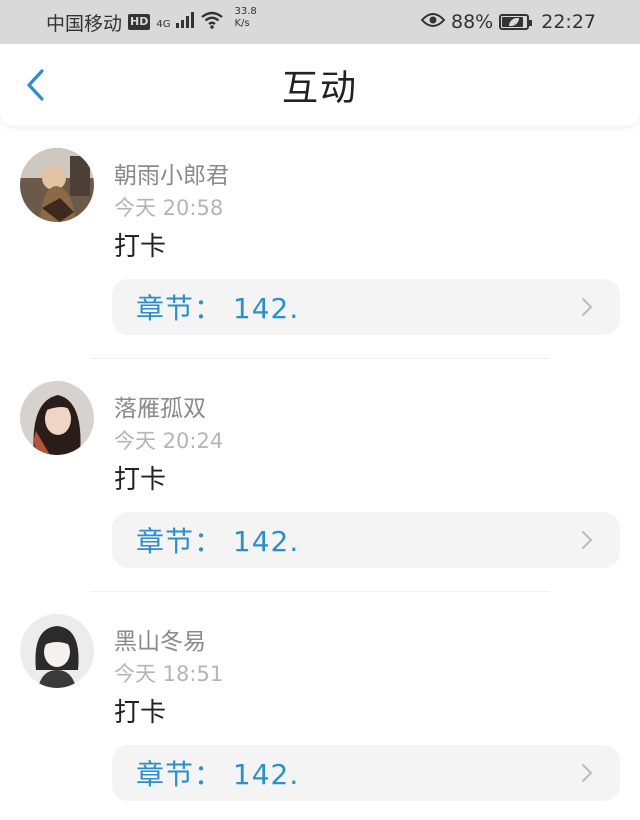  What do you see at coordinates (160, 406) in the screenshot?
I see `username: 落雁孤双` at bounding box center [160, 406].